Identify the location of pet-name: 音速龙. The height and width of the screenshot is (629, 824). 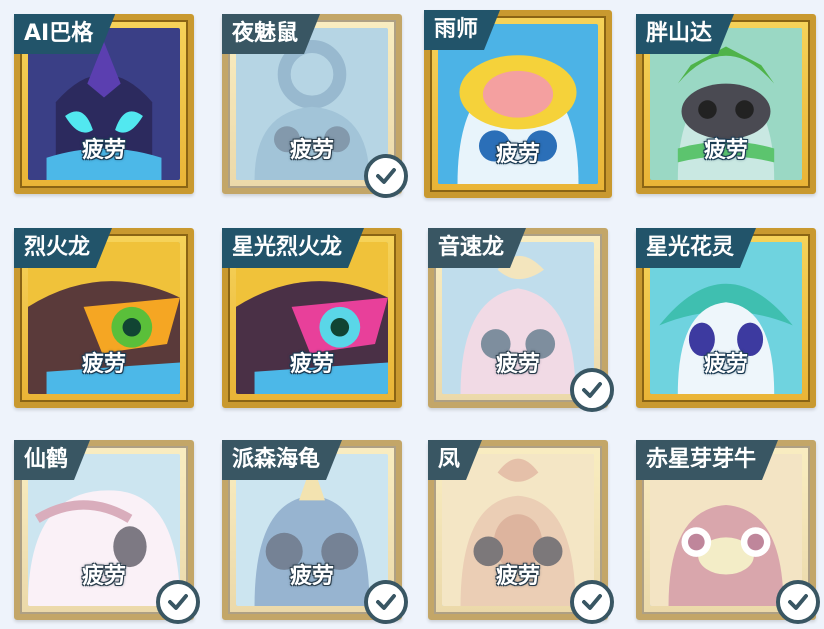
(477, 248).